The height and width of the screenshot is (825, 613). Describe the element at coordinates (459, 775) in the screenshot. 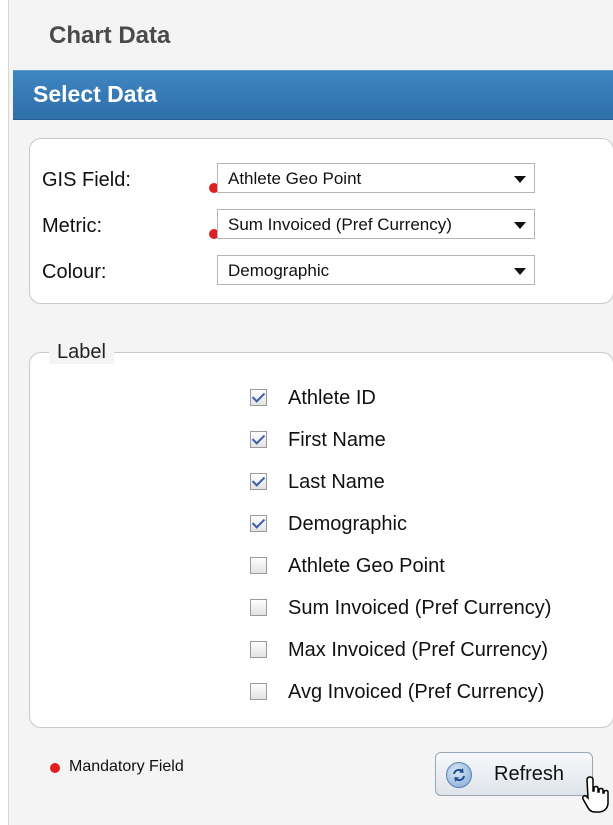

I see `refresh-icon` at that location.